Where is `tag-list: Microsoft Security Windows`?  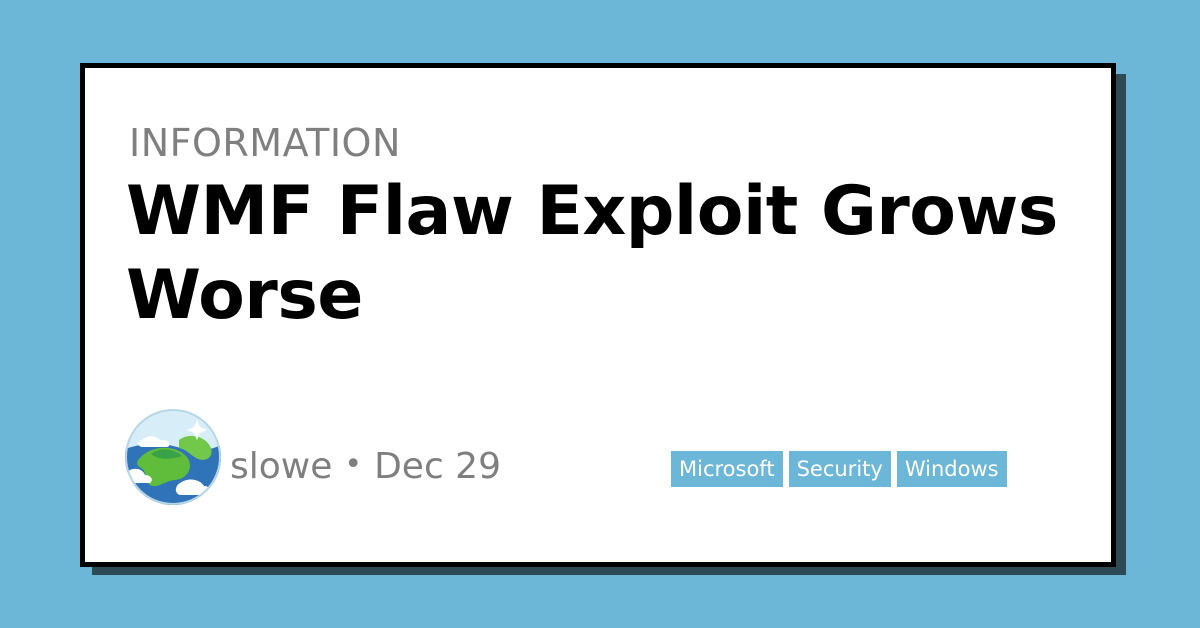
tag-list: Microsoft Security Windows is located at coordinates (839, 469).